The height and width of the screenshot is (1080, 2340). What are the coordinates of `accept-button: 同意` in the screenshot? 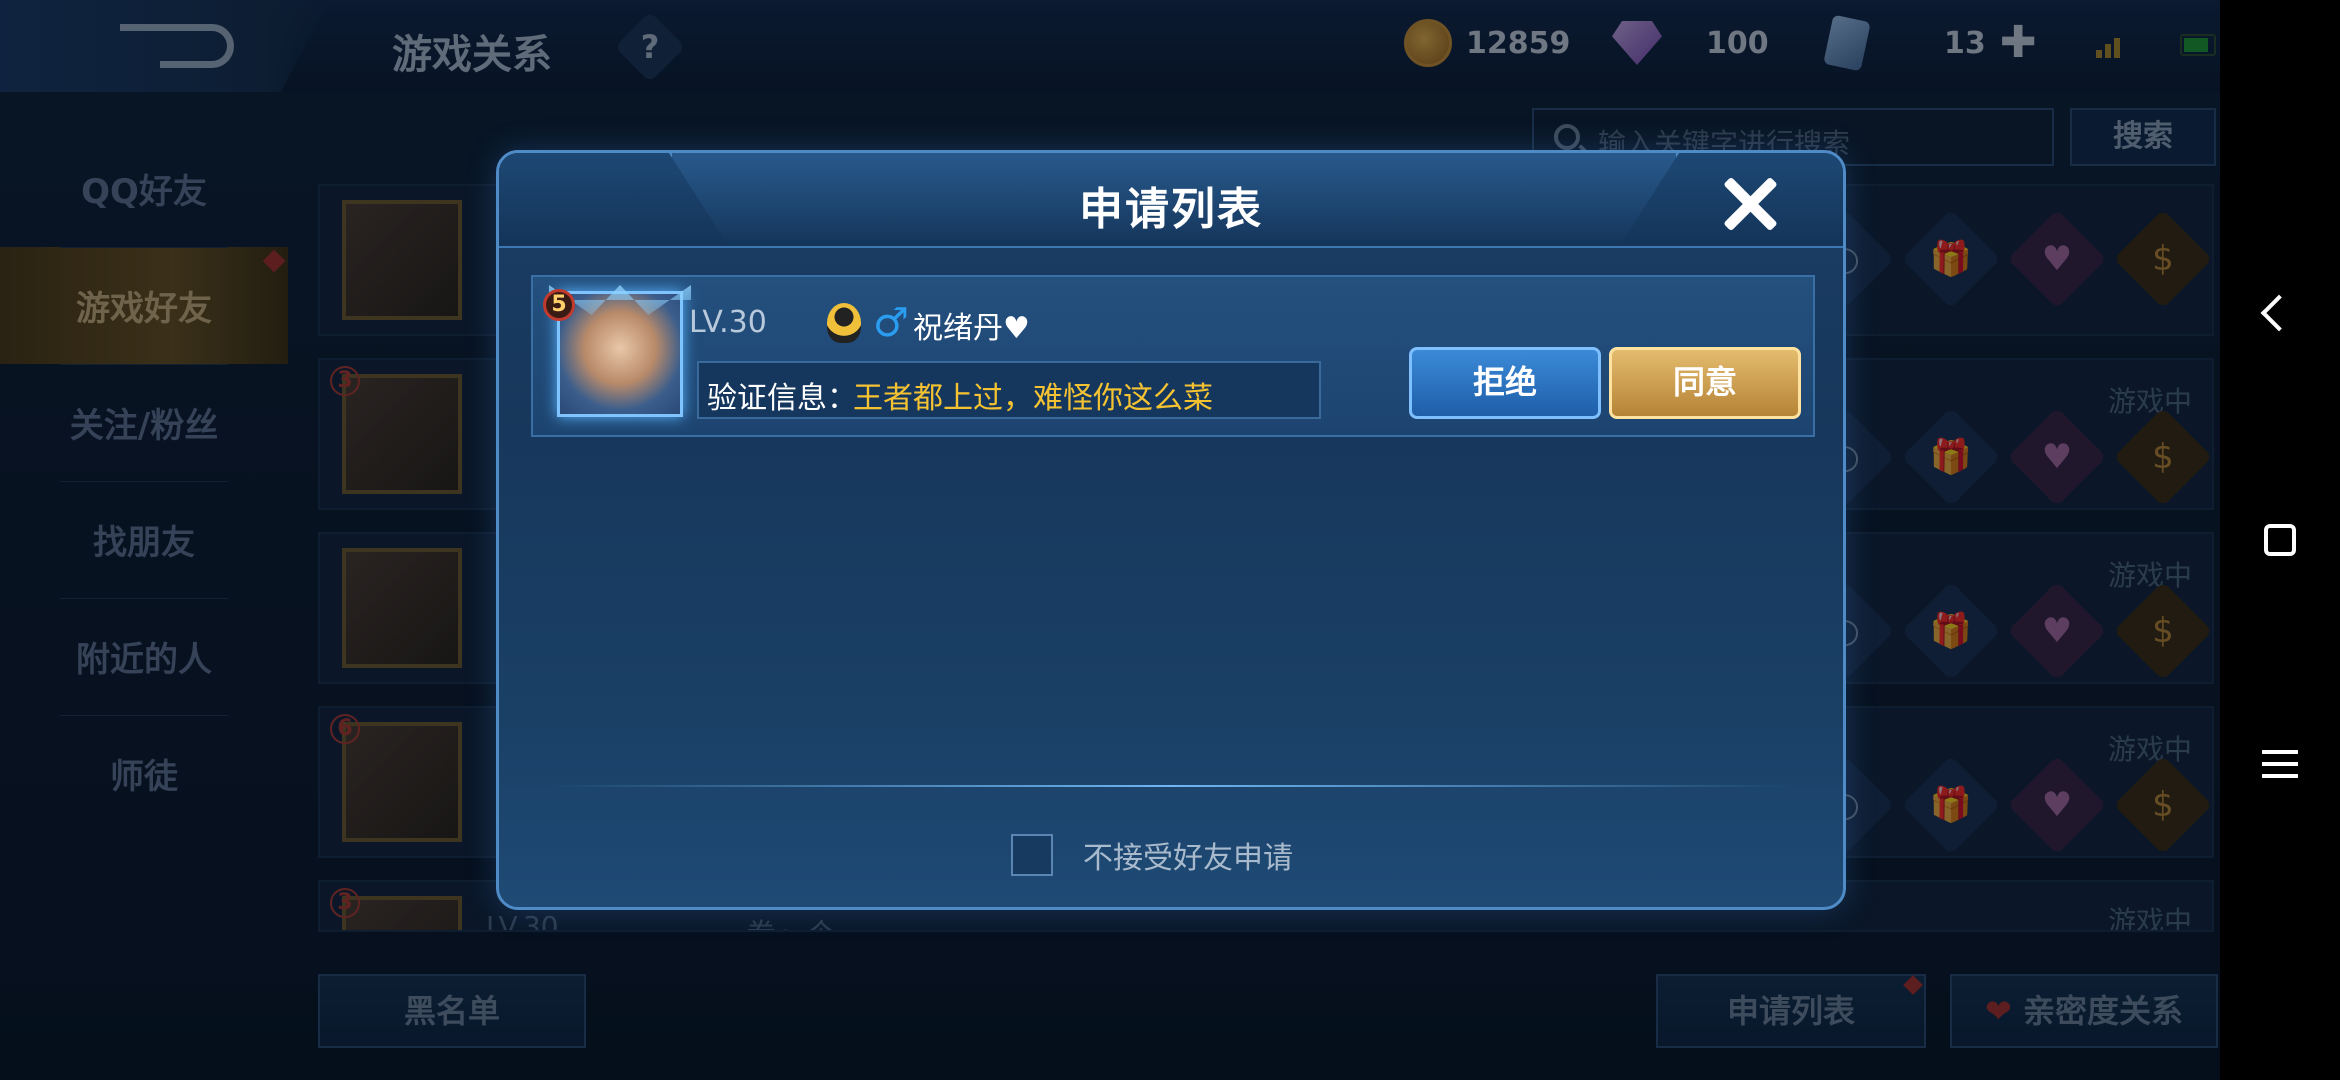 It's located at (1705, 383).